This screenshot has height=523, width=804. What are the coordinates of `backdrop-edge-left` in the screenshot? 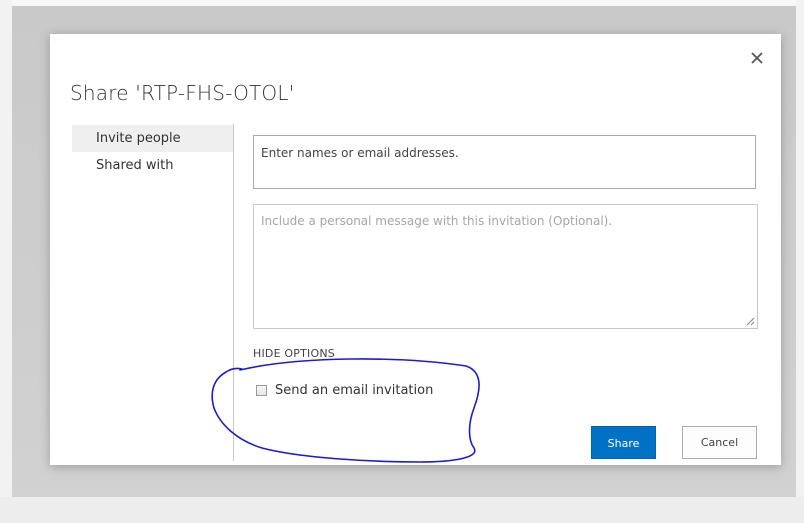 It's located at (6, 261).